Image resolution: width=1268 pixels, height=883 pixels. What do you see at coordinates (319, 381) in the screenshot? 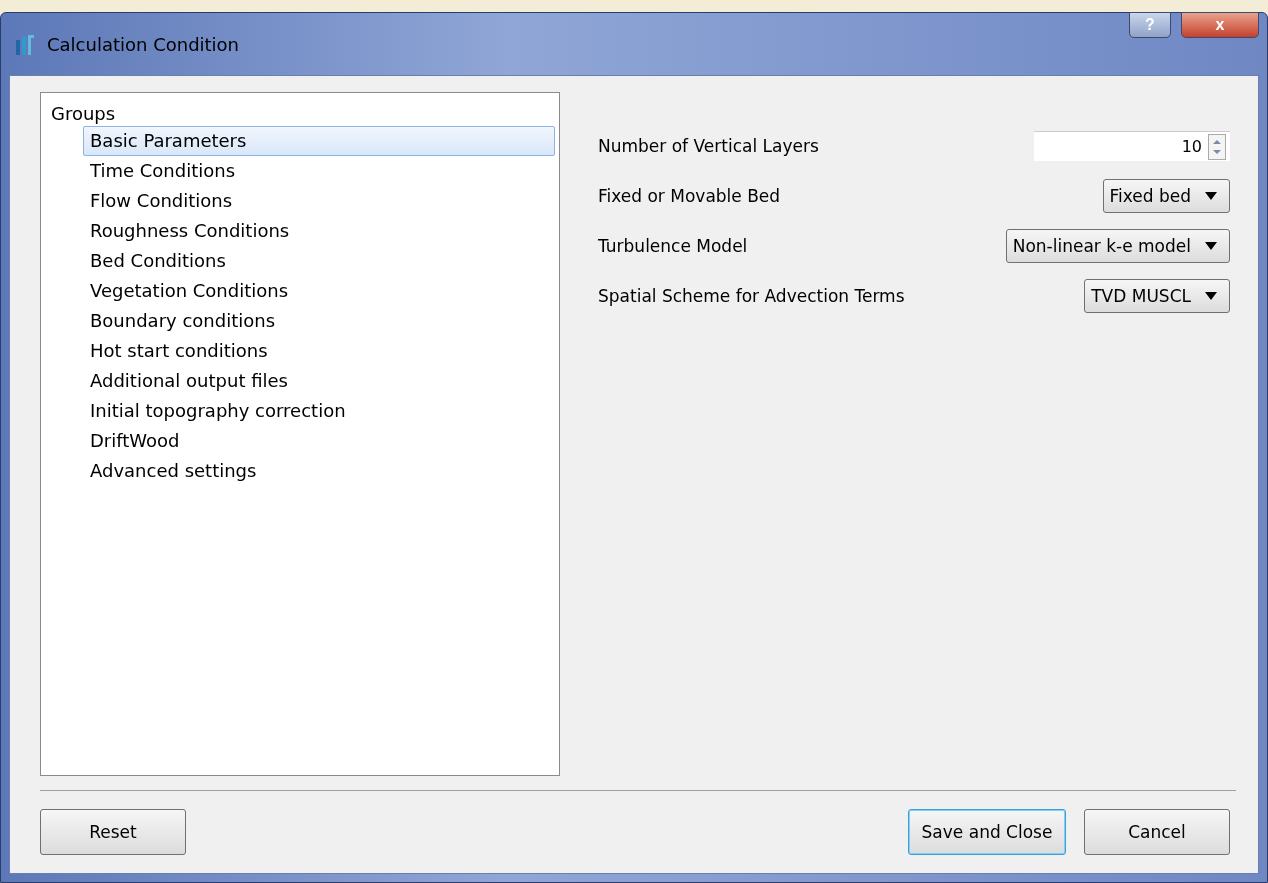
I see `group-item: Additional output files` at bounding box center [319, 381].